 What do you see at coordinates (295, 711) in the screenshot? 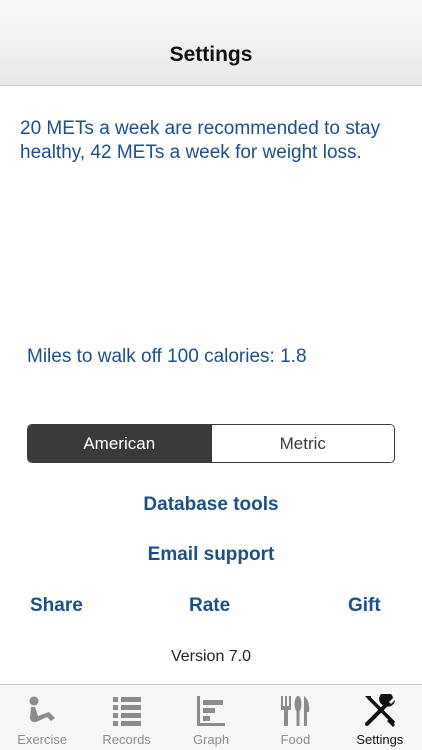
I see `fork-knife-icon` at bounding box center [295, 711].